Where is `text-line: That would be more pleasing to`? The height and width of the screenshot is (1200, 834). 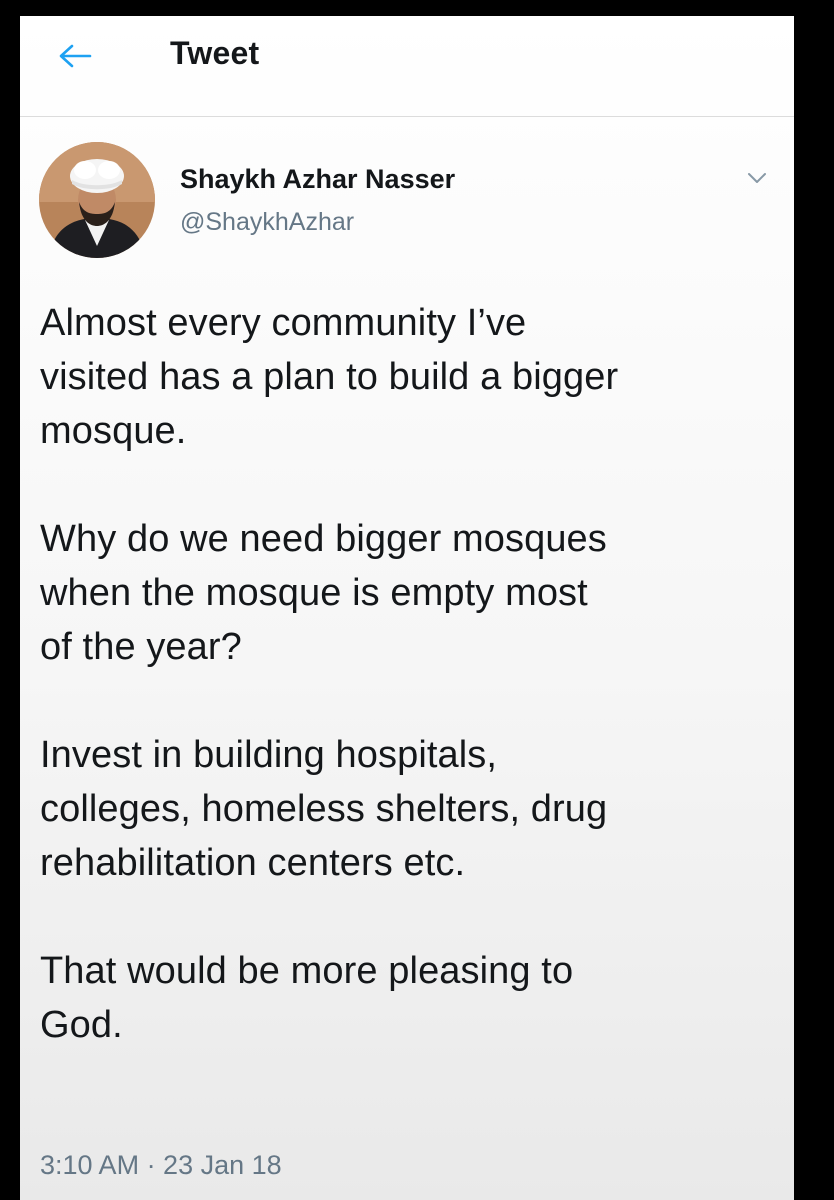 text-line: That would be more pleasing to is located at coordinates (307, 971).